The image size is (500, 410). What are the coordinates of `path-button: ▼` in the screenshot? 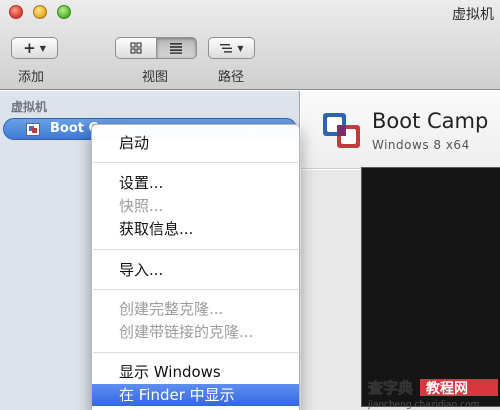 It's located at (231, 48).